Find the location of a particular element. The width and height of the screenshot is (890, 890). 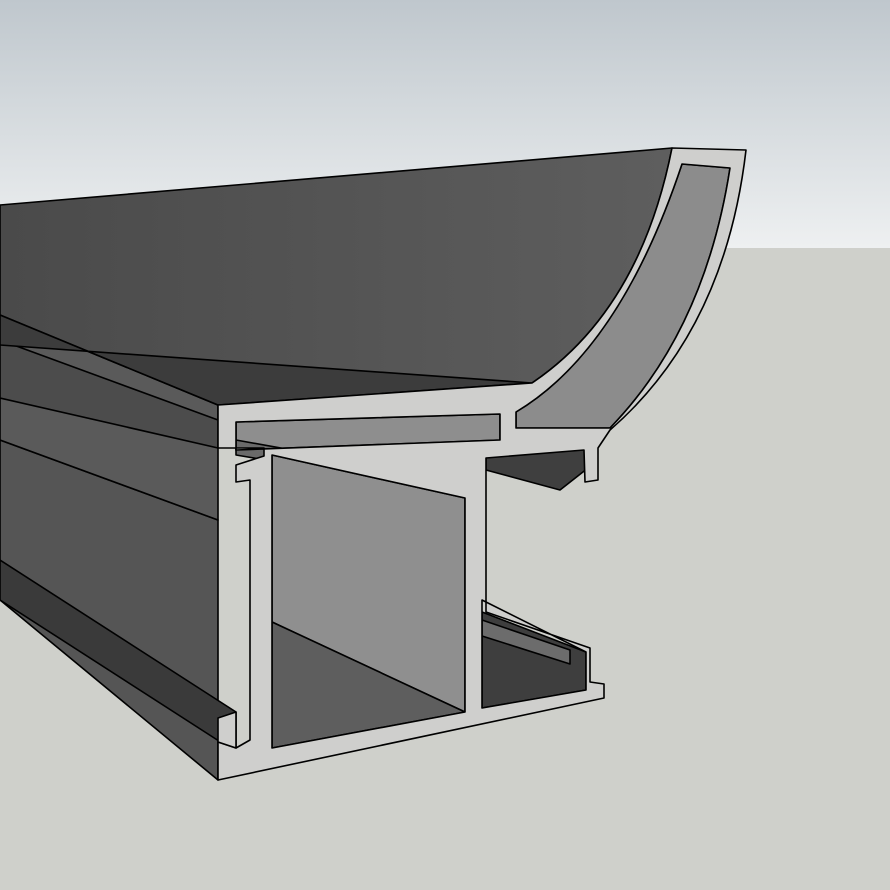

bottom-hook is located at coordinates (227, 730).